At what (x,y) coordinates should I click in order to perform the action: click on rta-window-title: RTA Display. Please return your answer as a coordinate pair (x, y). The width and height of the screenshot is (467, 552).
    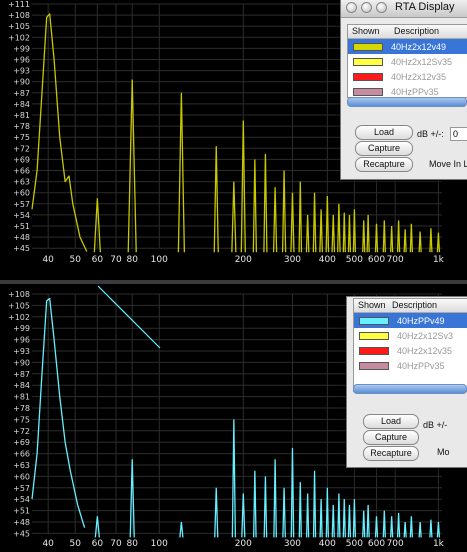
    Looking at the image, I should click on (425, 7).